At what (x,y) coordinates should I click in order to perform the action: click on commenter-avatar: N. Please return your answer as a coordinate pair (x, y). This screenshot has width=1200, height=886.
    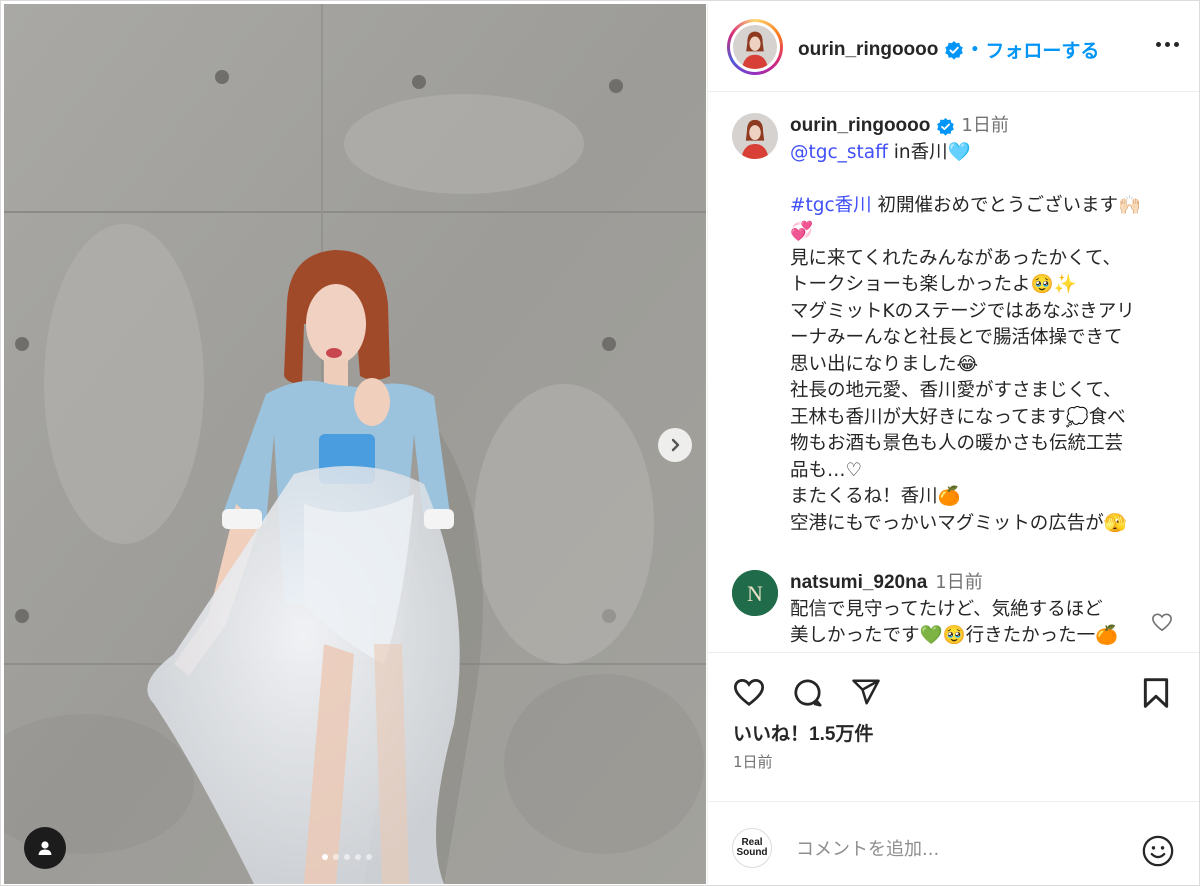
    Looking at the image, I should click on (755, 593).